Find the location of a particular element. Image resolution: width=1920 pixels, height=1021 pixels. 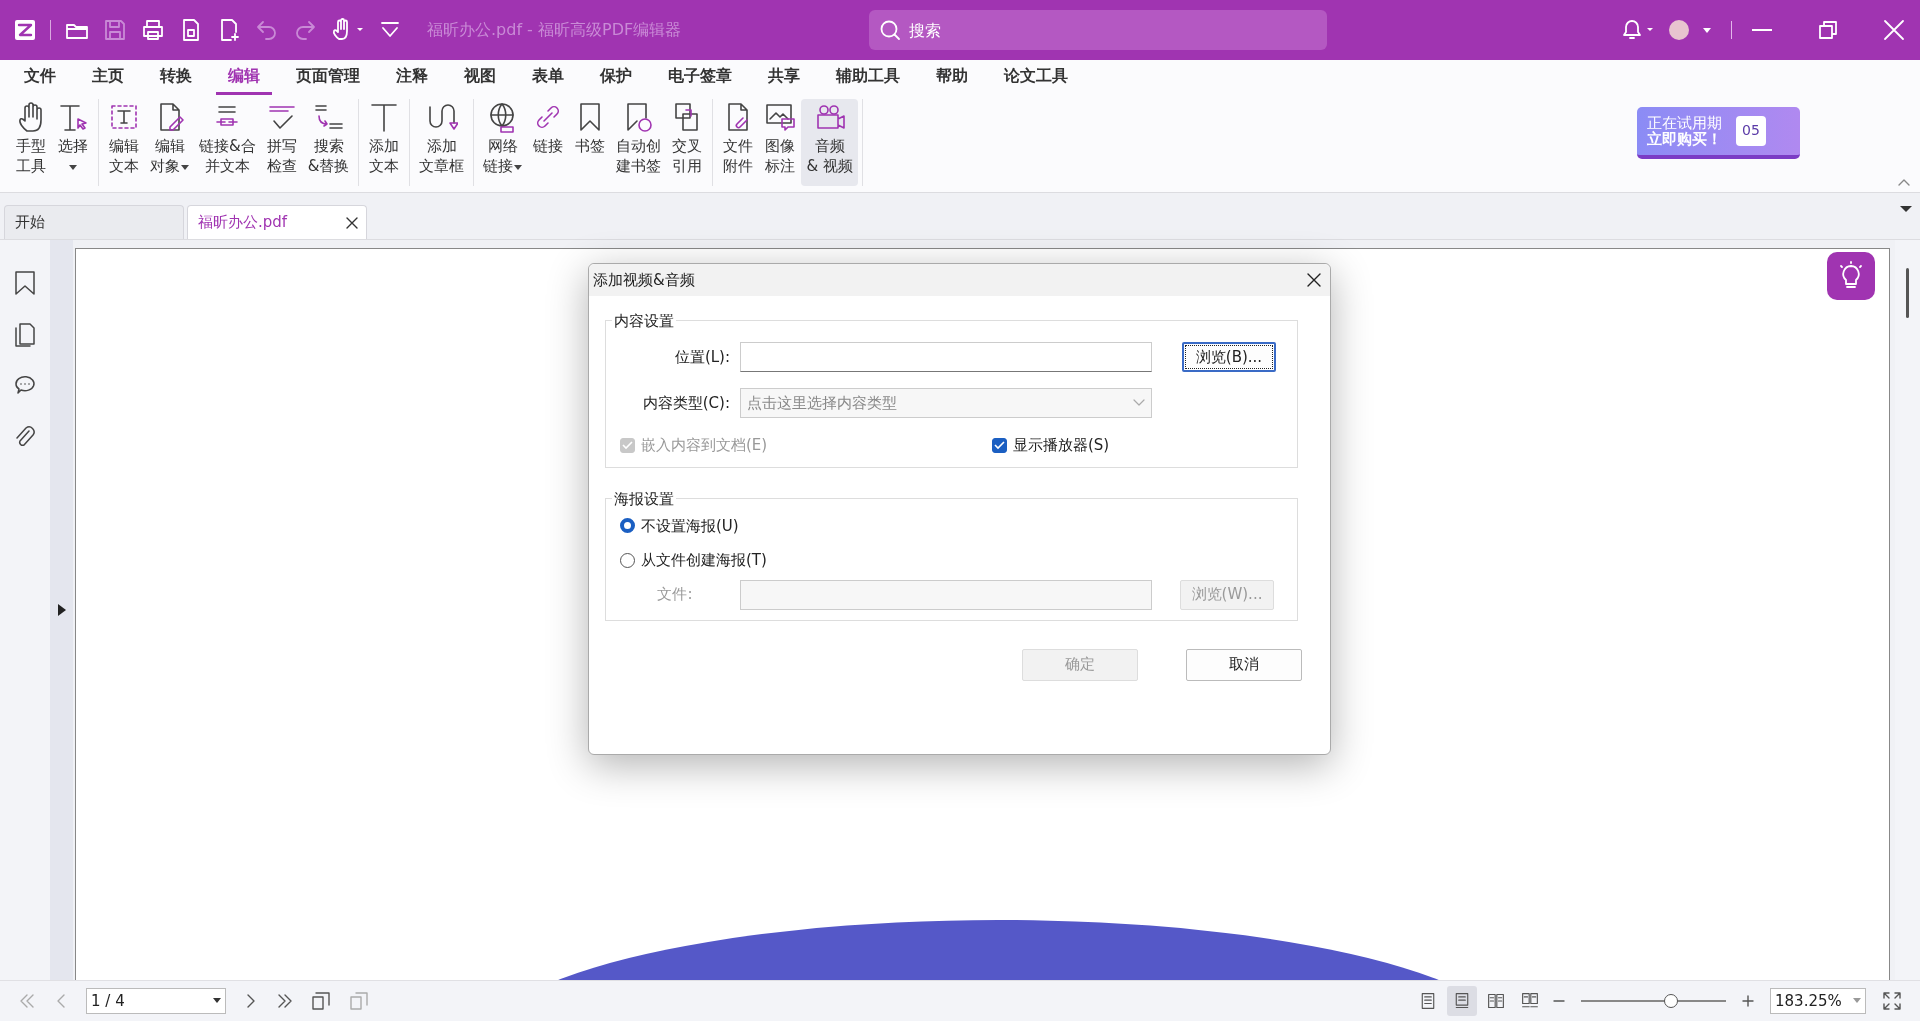

menu-tab: 转换 is located at coordinates (176, 78).